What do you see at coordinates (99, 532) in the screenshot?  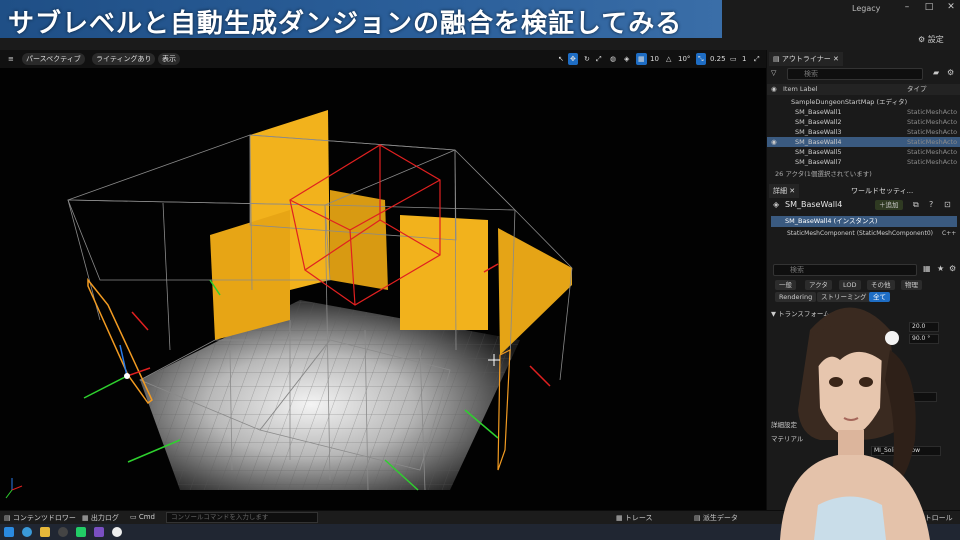 I see `visual-studio-icon` at bounding box center [99, 532].